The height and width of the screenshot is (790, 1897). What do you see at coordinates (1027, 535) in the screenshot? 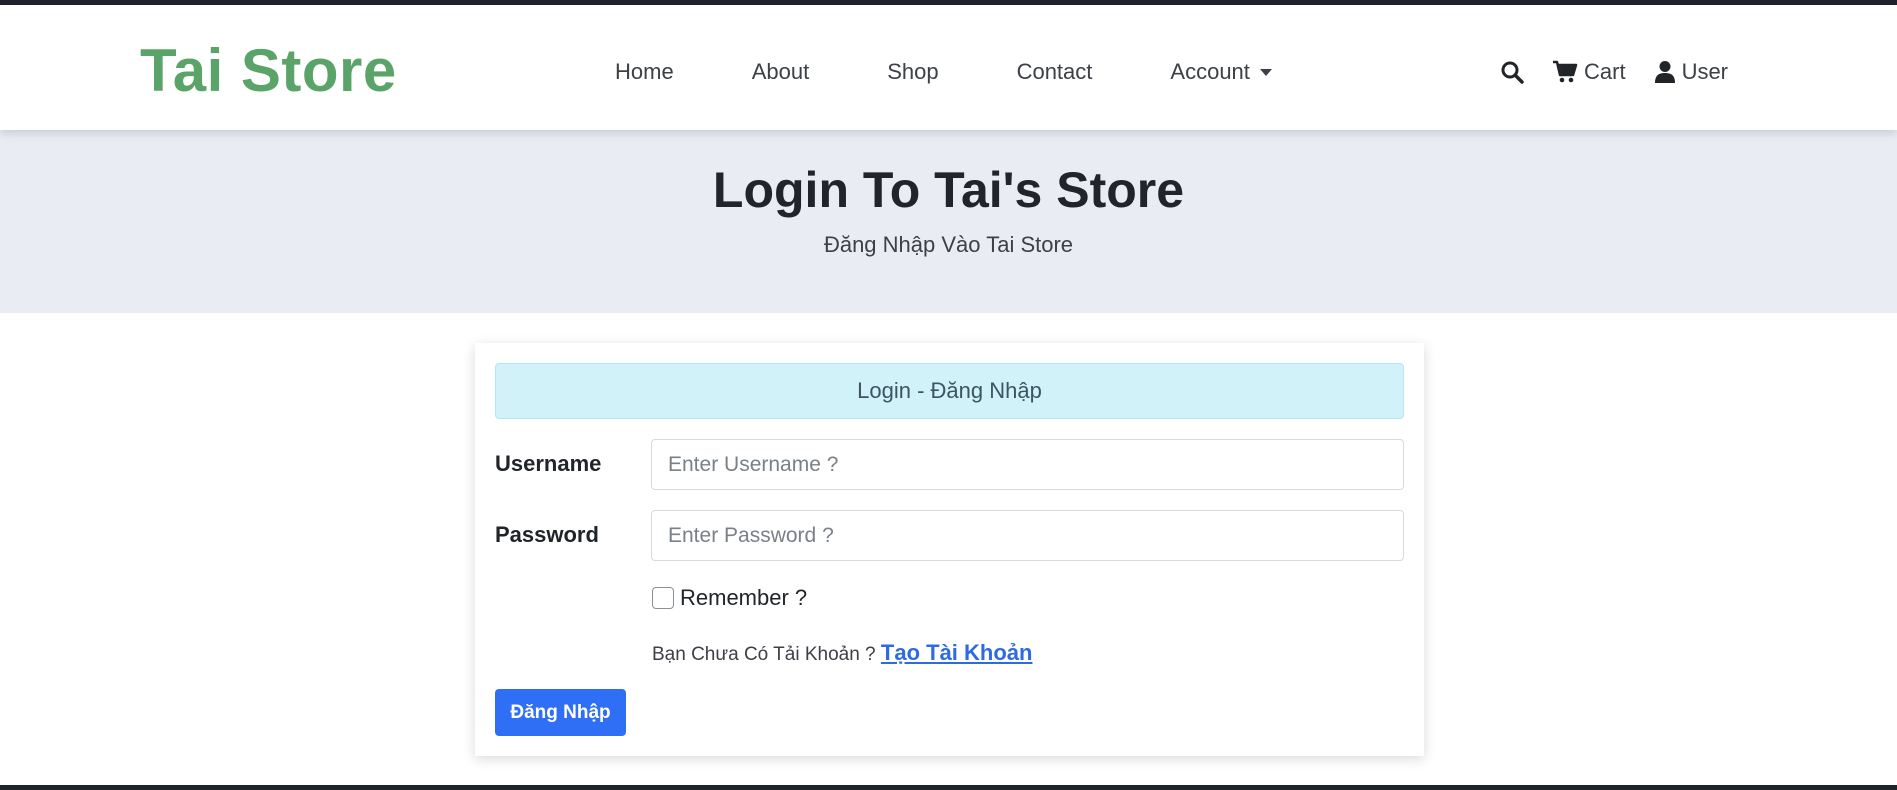
I see `password-input` at bounding box center [1027, 535].